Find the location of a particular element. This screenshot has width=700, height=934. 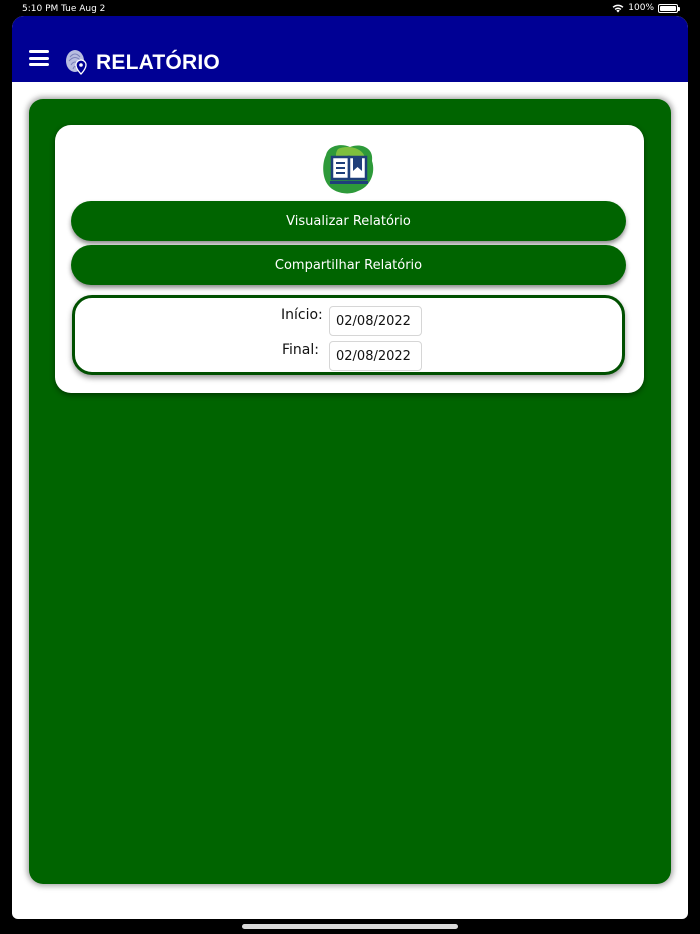

share-report-button: Compartilhar Relatório is located at coordinates (348, 265).